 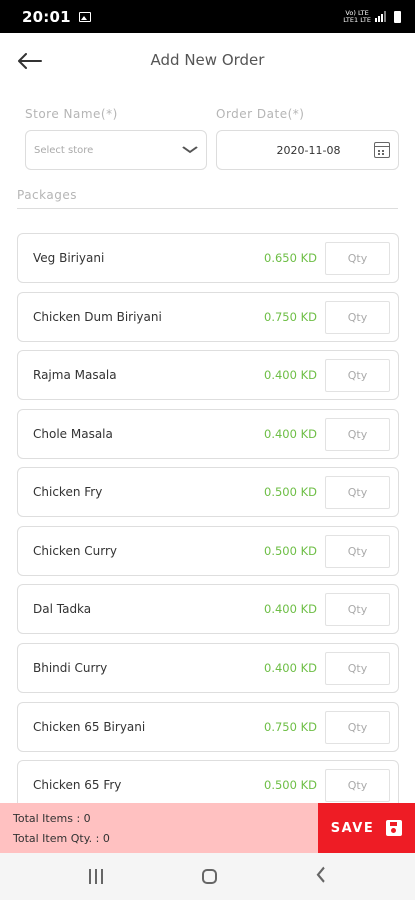 I want to click on package-name: Chole Masala, so click(x=73, y=434).